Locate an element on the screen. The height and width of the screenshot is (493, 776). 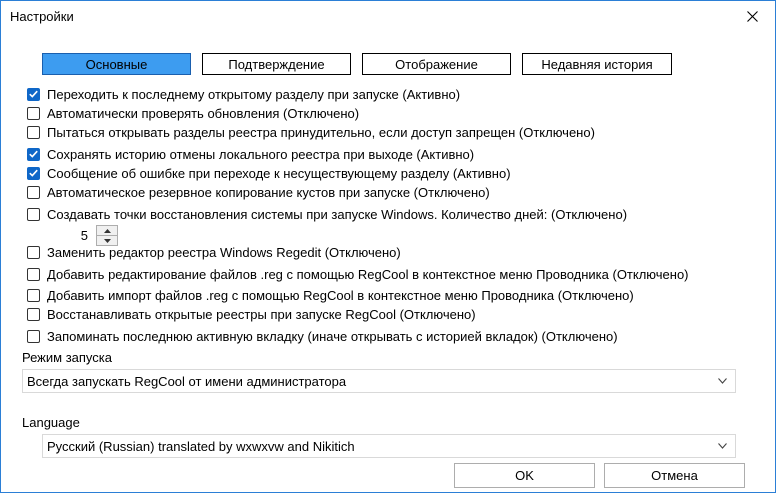
days-spinner: 5 is located at coordinates (81, 235).